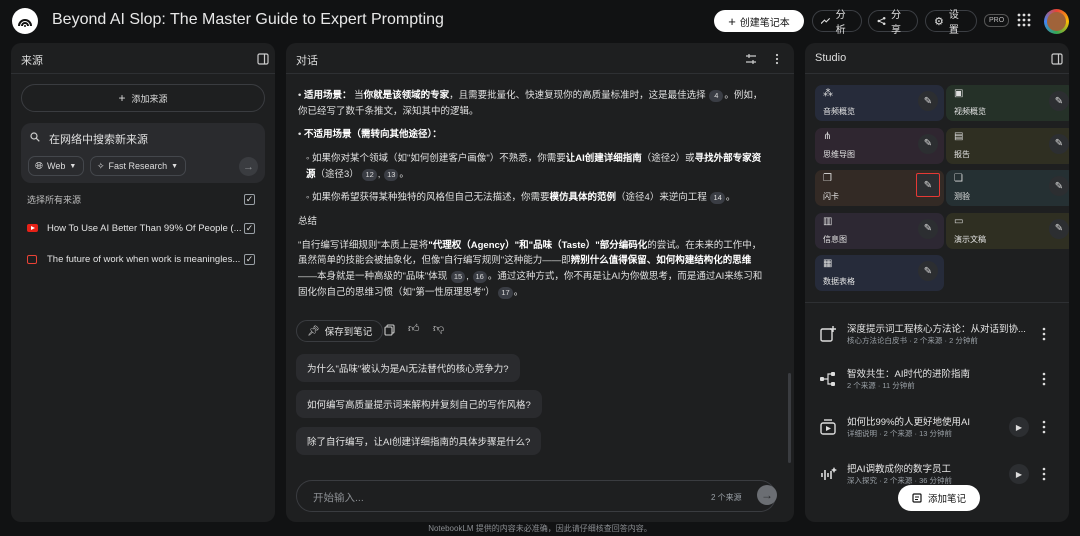  What do you see at coordinates (893, 23) in the screenshot?
I see `share-button: 分享` at bounding box center [893, 23].